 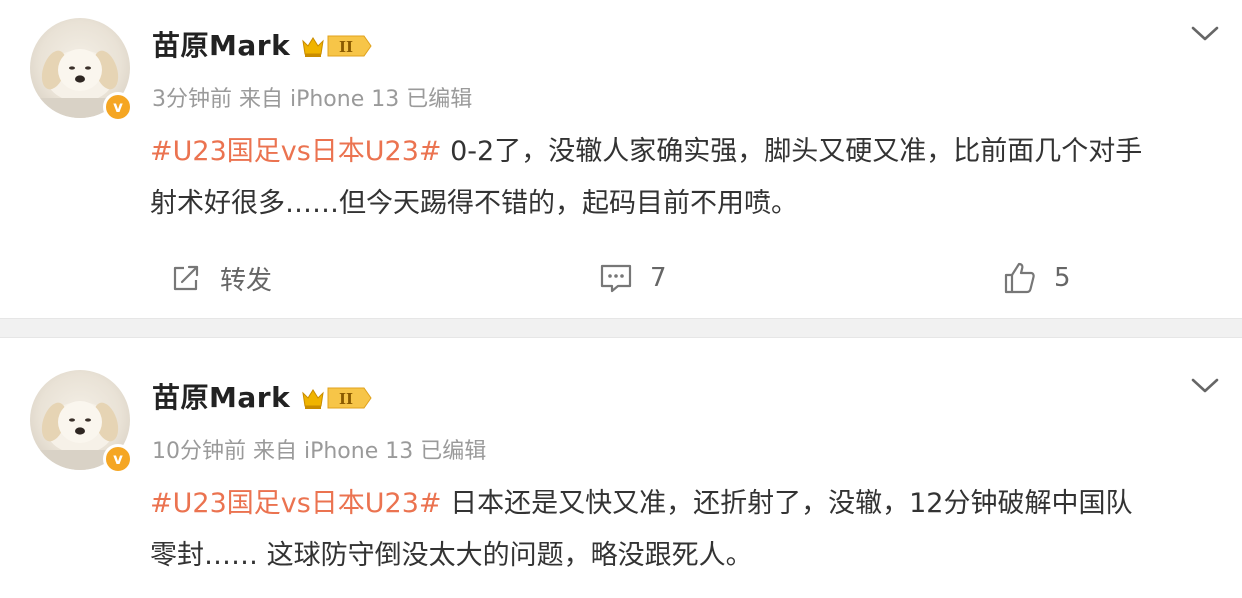 I want to click on repost-button: 转发, so click(x=220, y=278).